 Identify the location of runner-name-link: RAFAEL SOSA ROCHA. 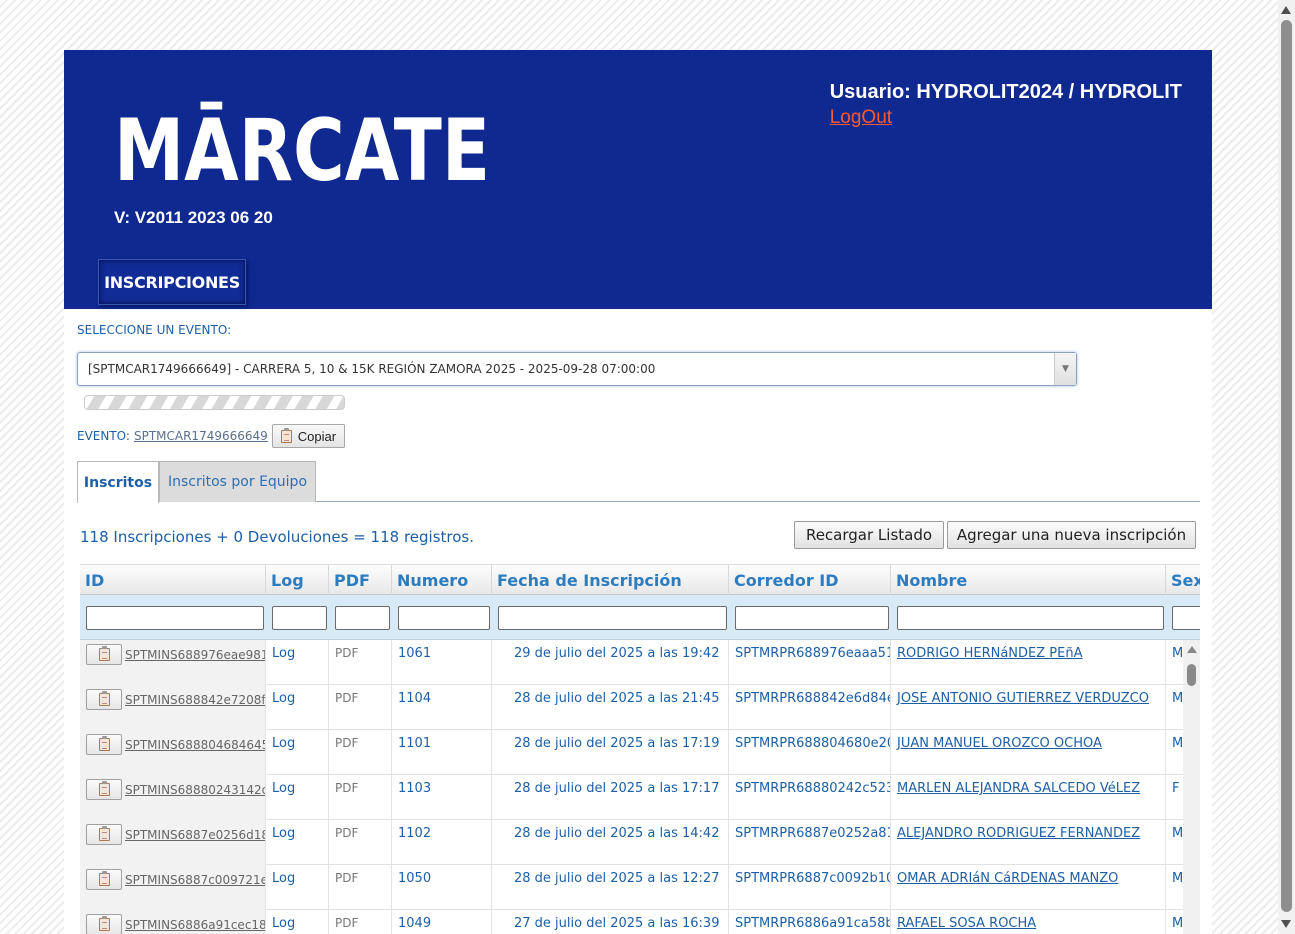
(966, 923).